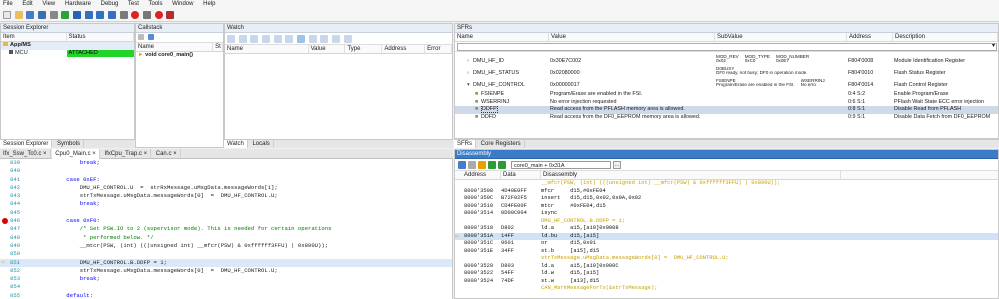 This screenshot has width=999, height=299. What do you see at coordinates (5, 263) in the screenshot?
I see `gutter: ⇨` at bounding box center [5, 263].